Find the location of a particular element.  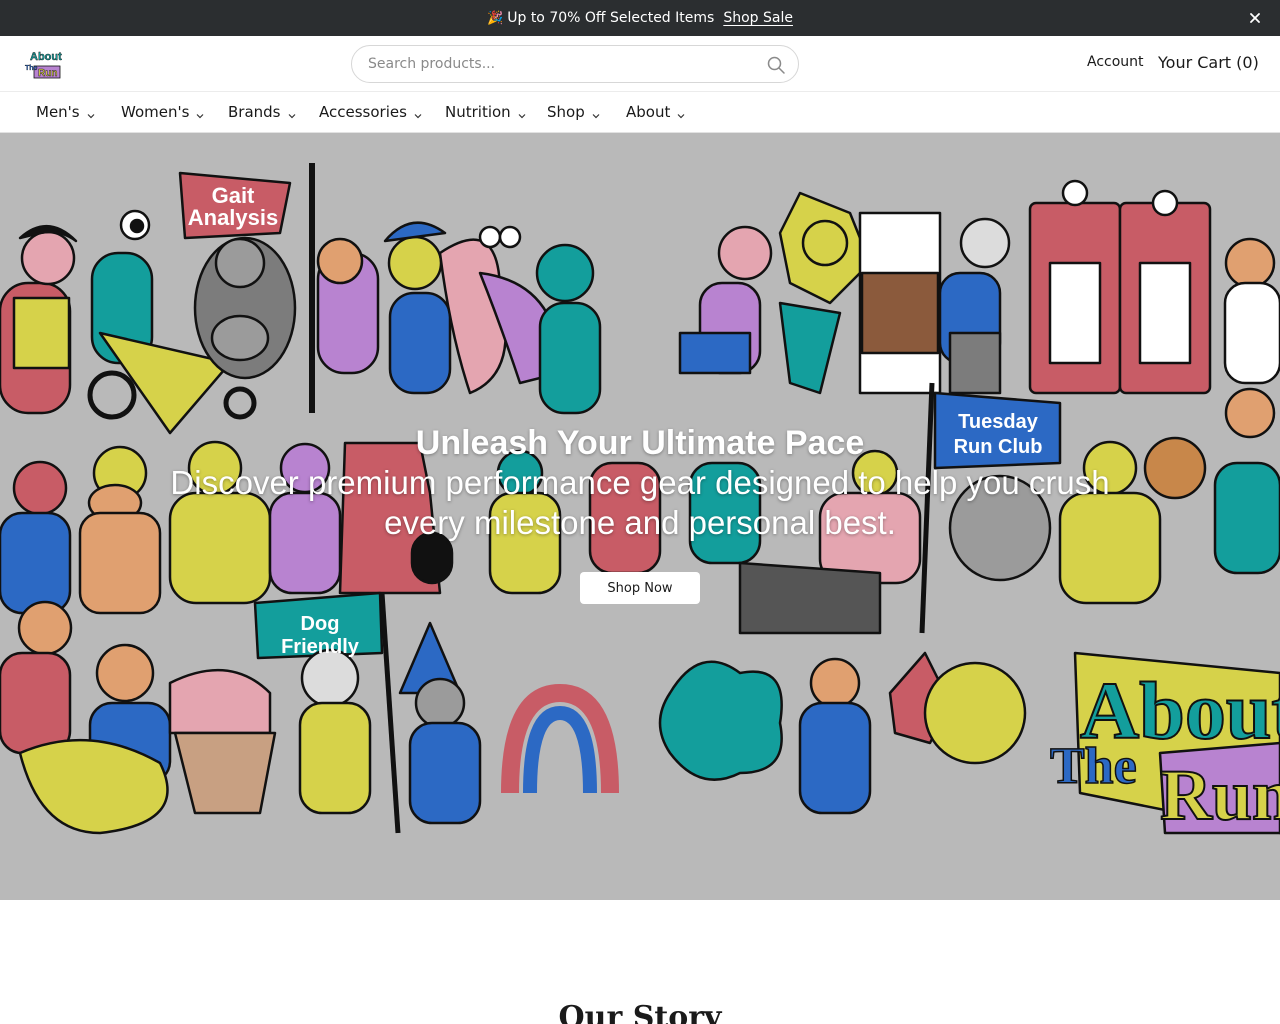

shop-now-button: Shop Now is located at coordinates (640, 588).